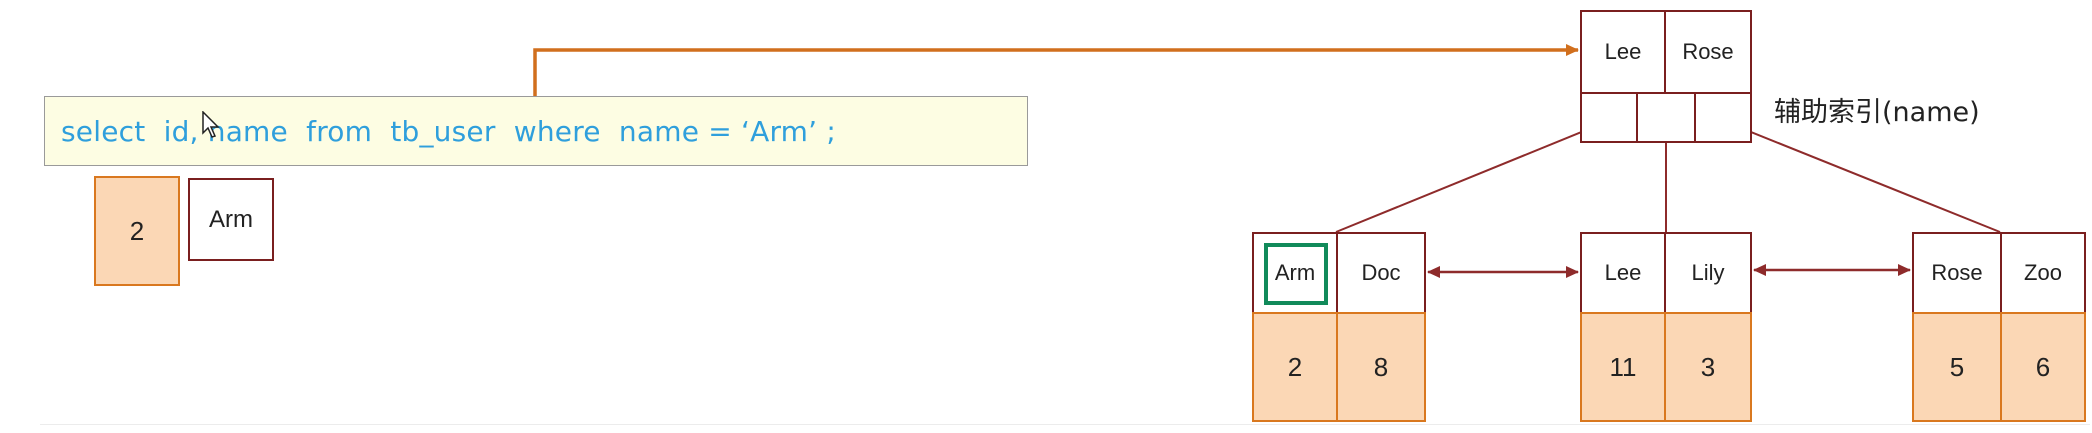  Describe the element at coordinates (1471, 177) in the screenshot. I see `root-to-leaf-1-line` at that location.